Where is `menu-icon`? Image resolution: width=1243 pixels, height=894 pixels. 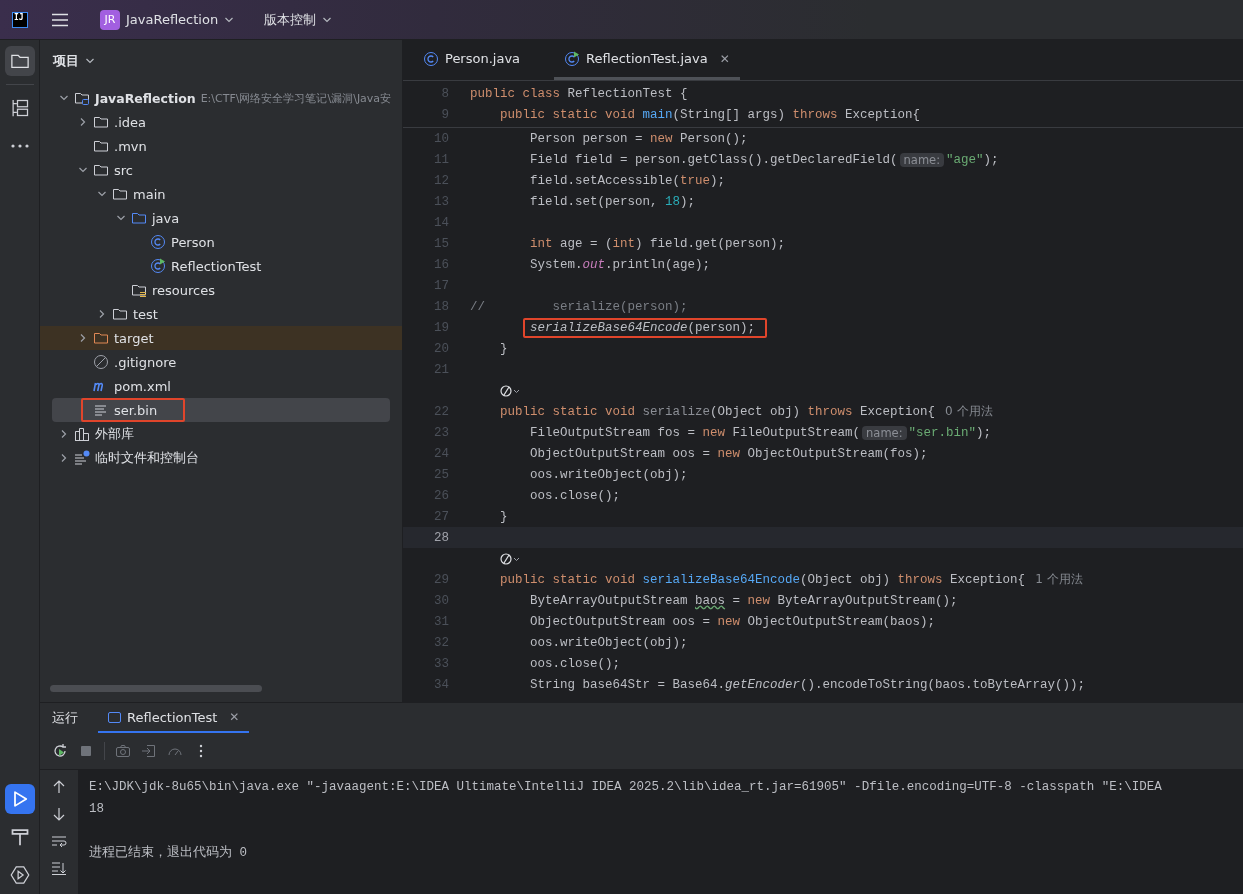
menu-icon is located at coordinates (60, 19).